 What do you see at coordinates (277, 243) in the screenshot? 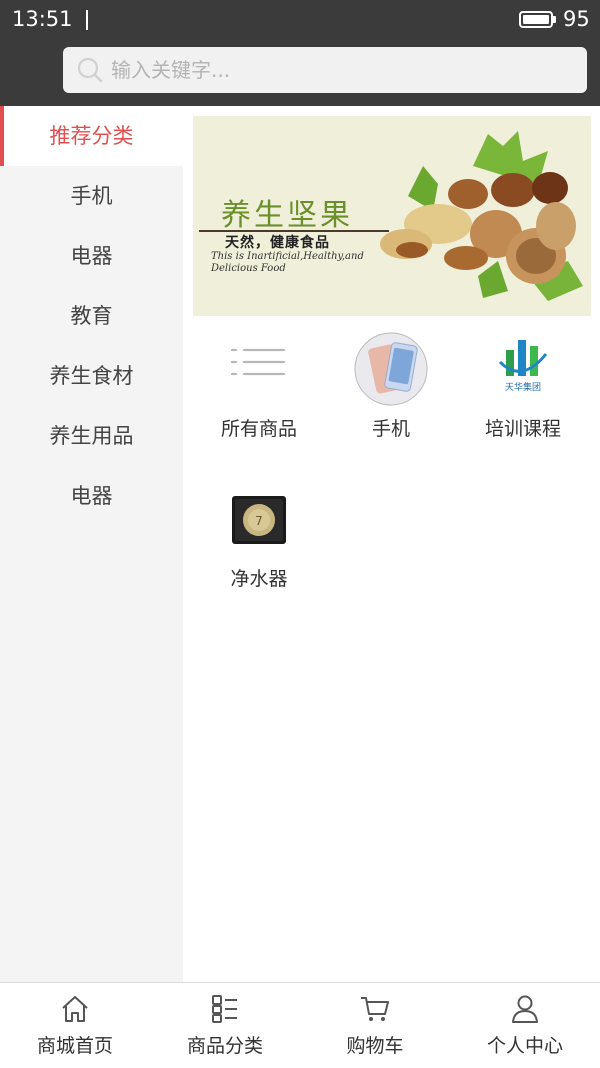
I see `banner-subtitle: 天然，健康食品` at bounding box center [277, 243].